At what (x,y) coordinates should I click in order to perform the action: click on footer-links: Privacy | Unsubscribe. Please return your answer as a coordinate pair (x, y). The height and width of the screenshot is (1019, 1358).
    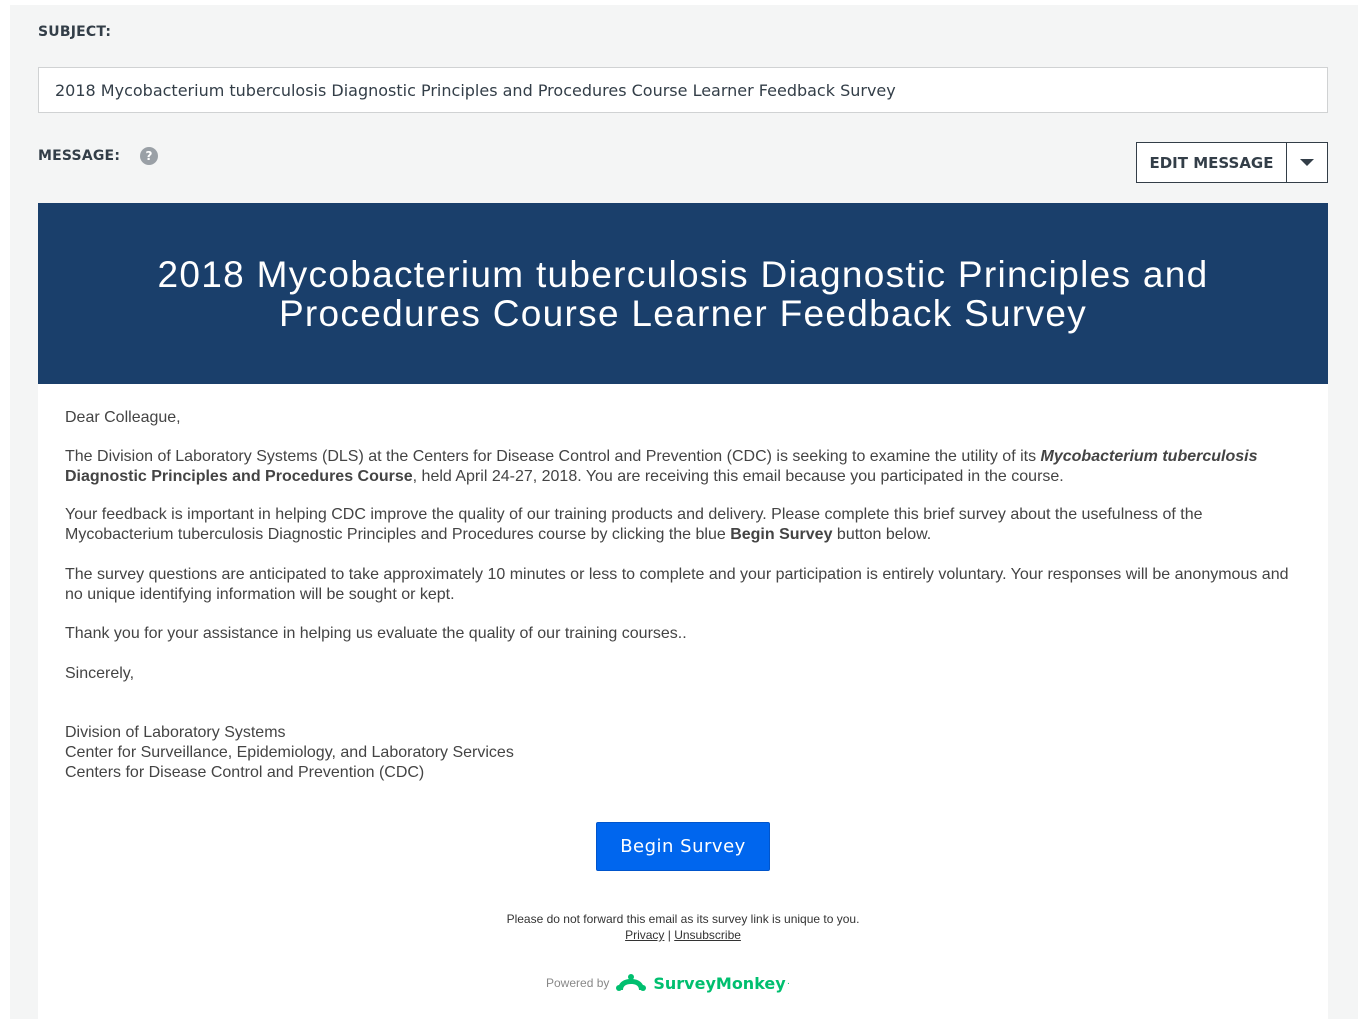
    Looking at the image, I should click on (683, 935).